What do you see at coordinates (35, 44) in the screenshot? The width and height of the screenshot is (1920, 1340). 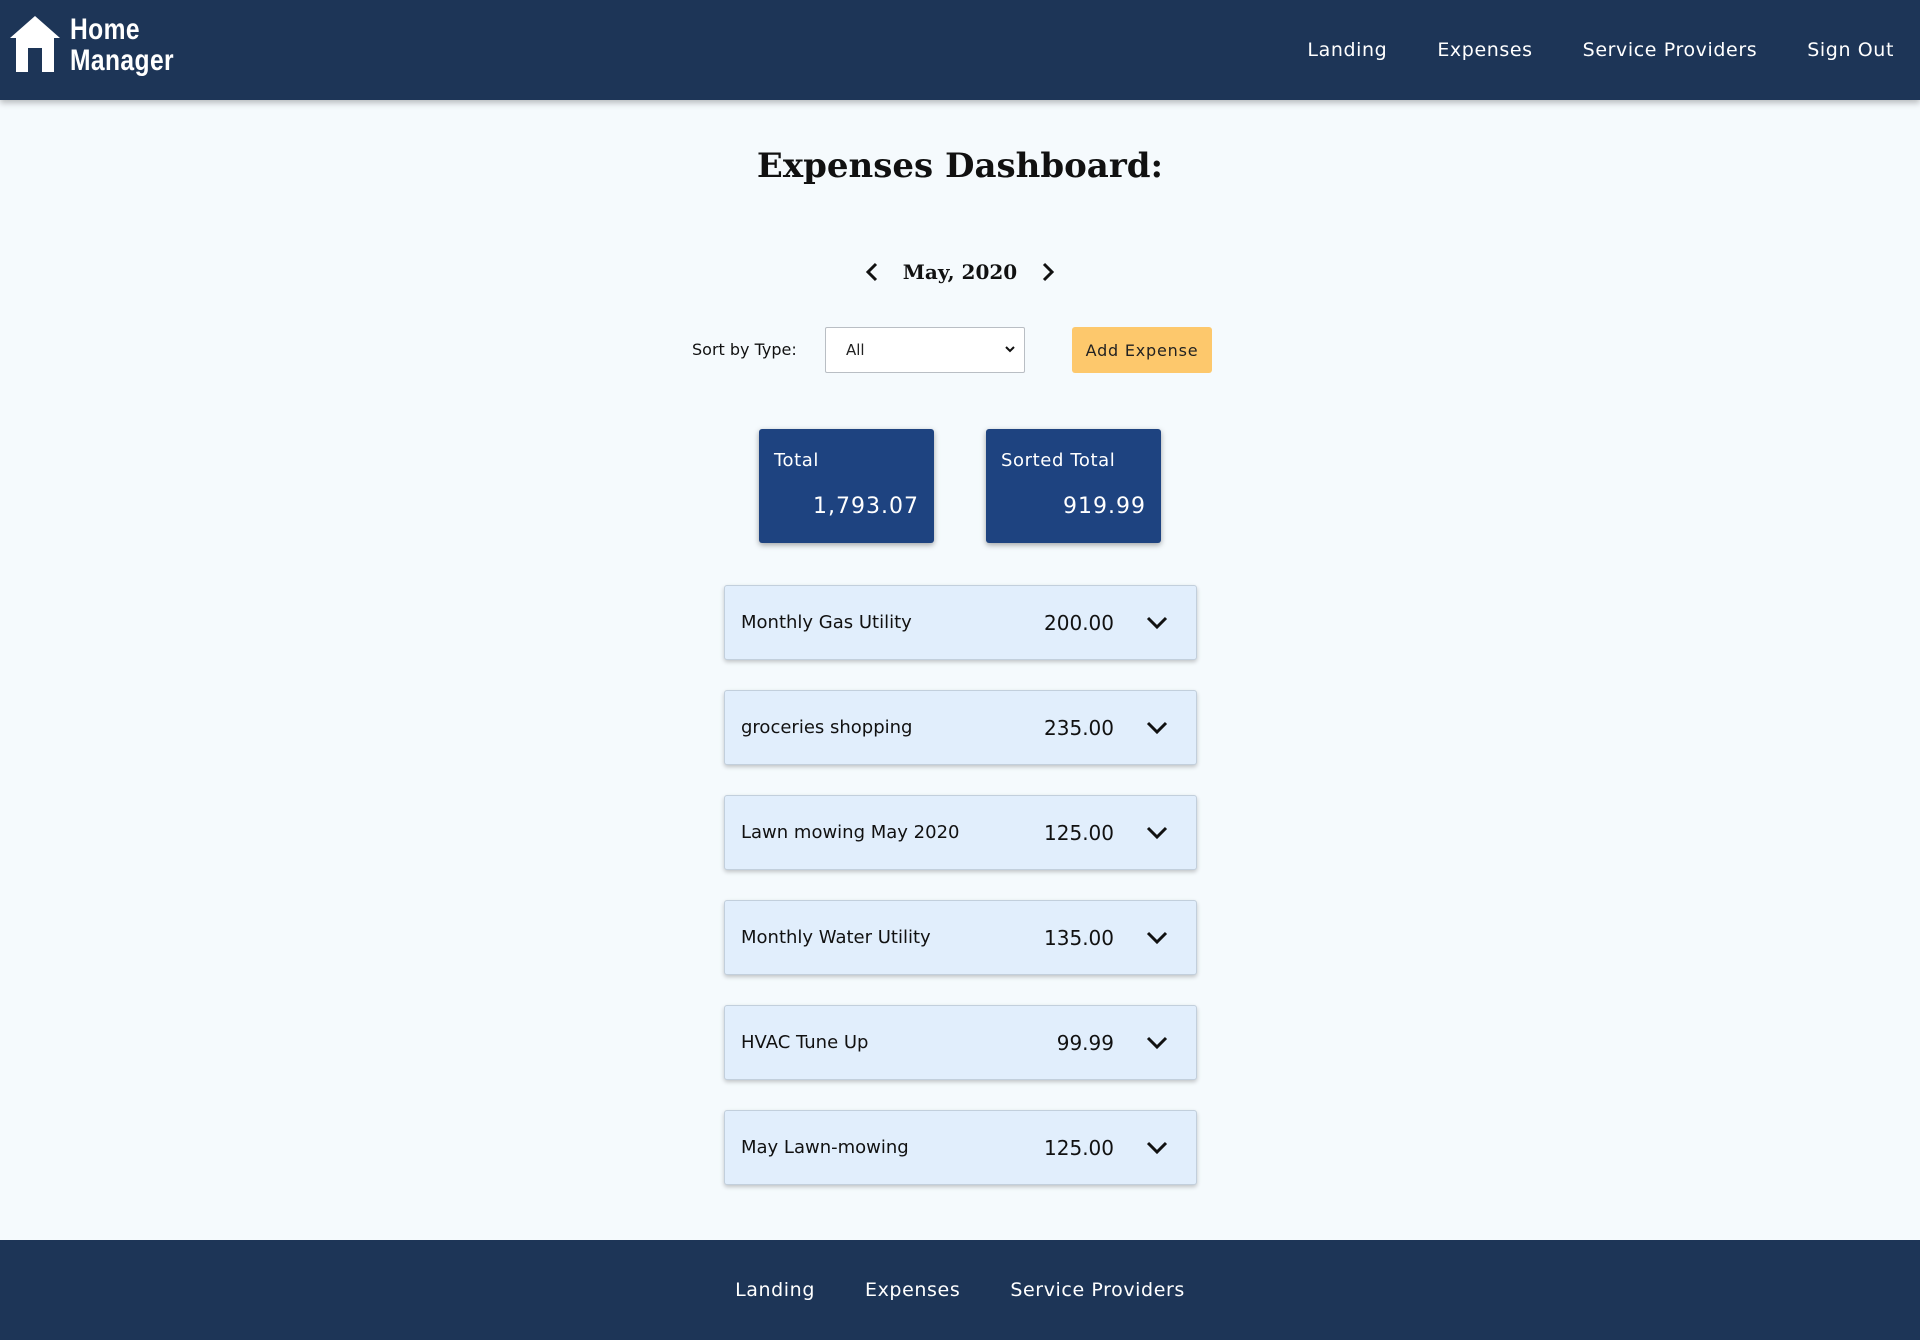 I see `house-icon` at bounding box center [35, 44].